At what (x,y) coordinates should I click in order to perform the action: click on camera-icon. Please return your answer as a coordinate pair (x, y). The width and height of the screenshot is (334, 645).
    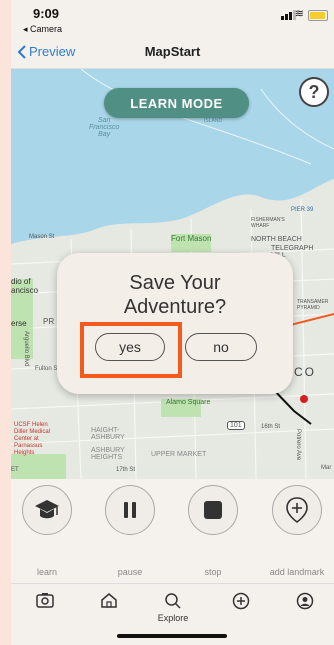
    Looking at the image, I should click on (45, 600).